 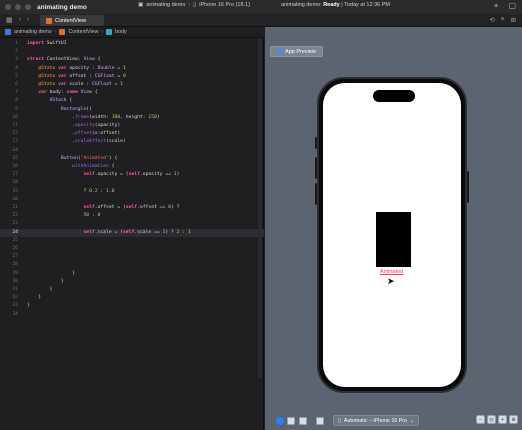 I want to click on code-line: 17 self.opacity = (self.opacity == 1), so click(x=132, y=175).